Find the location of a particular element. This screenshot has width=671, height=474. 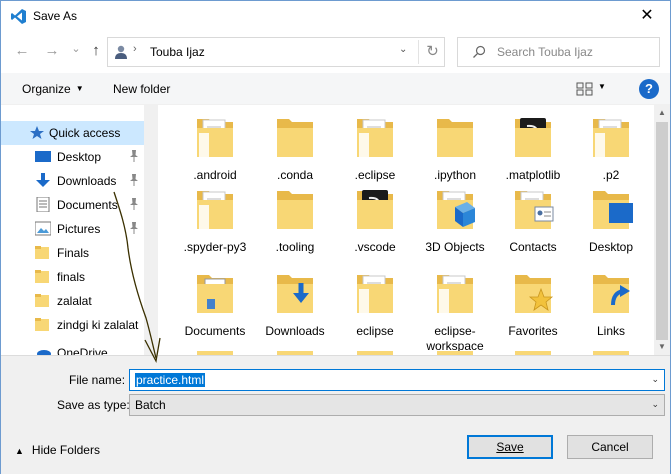

command-bar: Organize ▼ New folder ▼ ? is located at coordinates (335, 89).